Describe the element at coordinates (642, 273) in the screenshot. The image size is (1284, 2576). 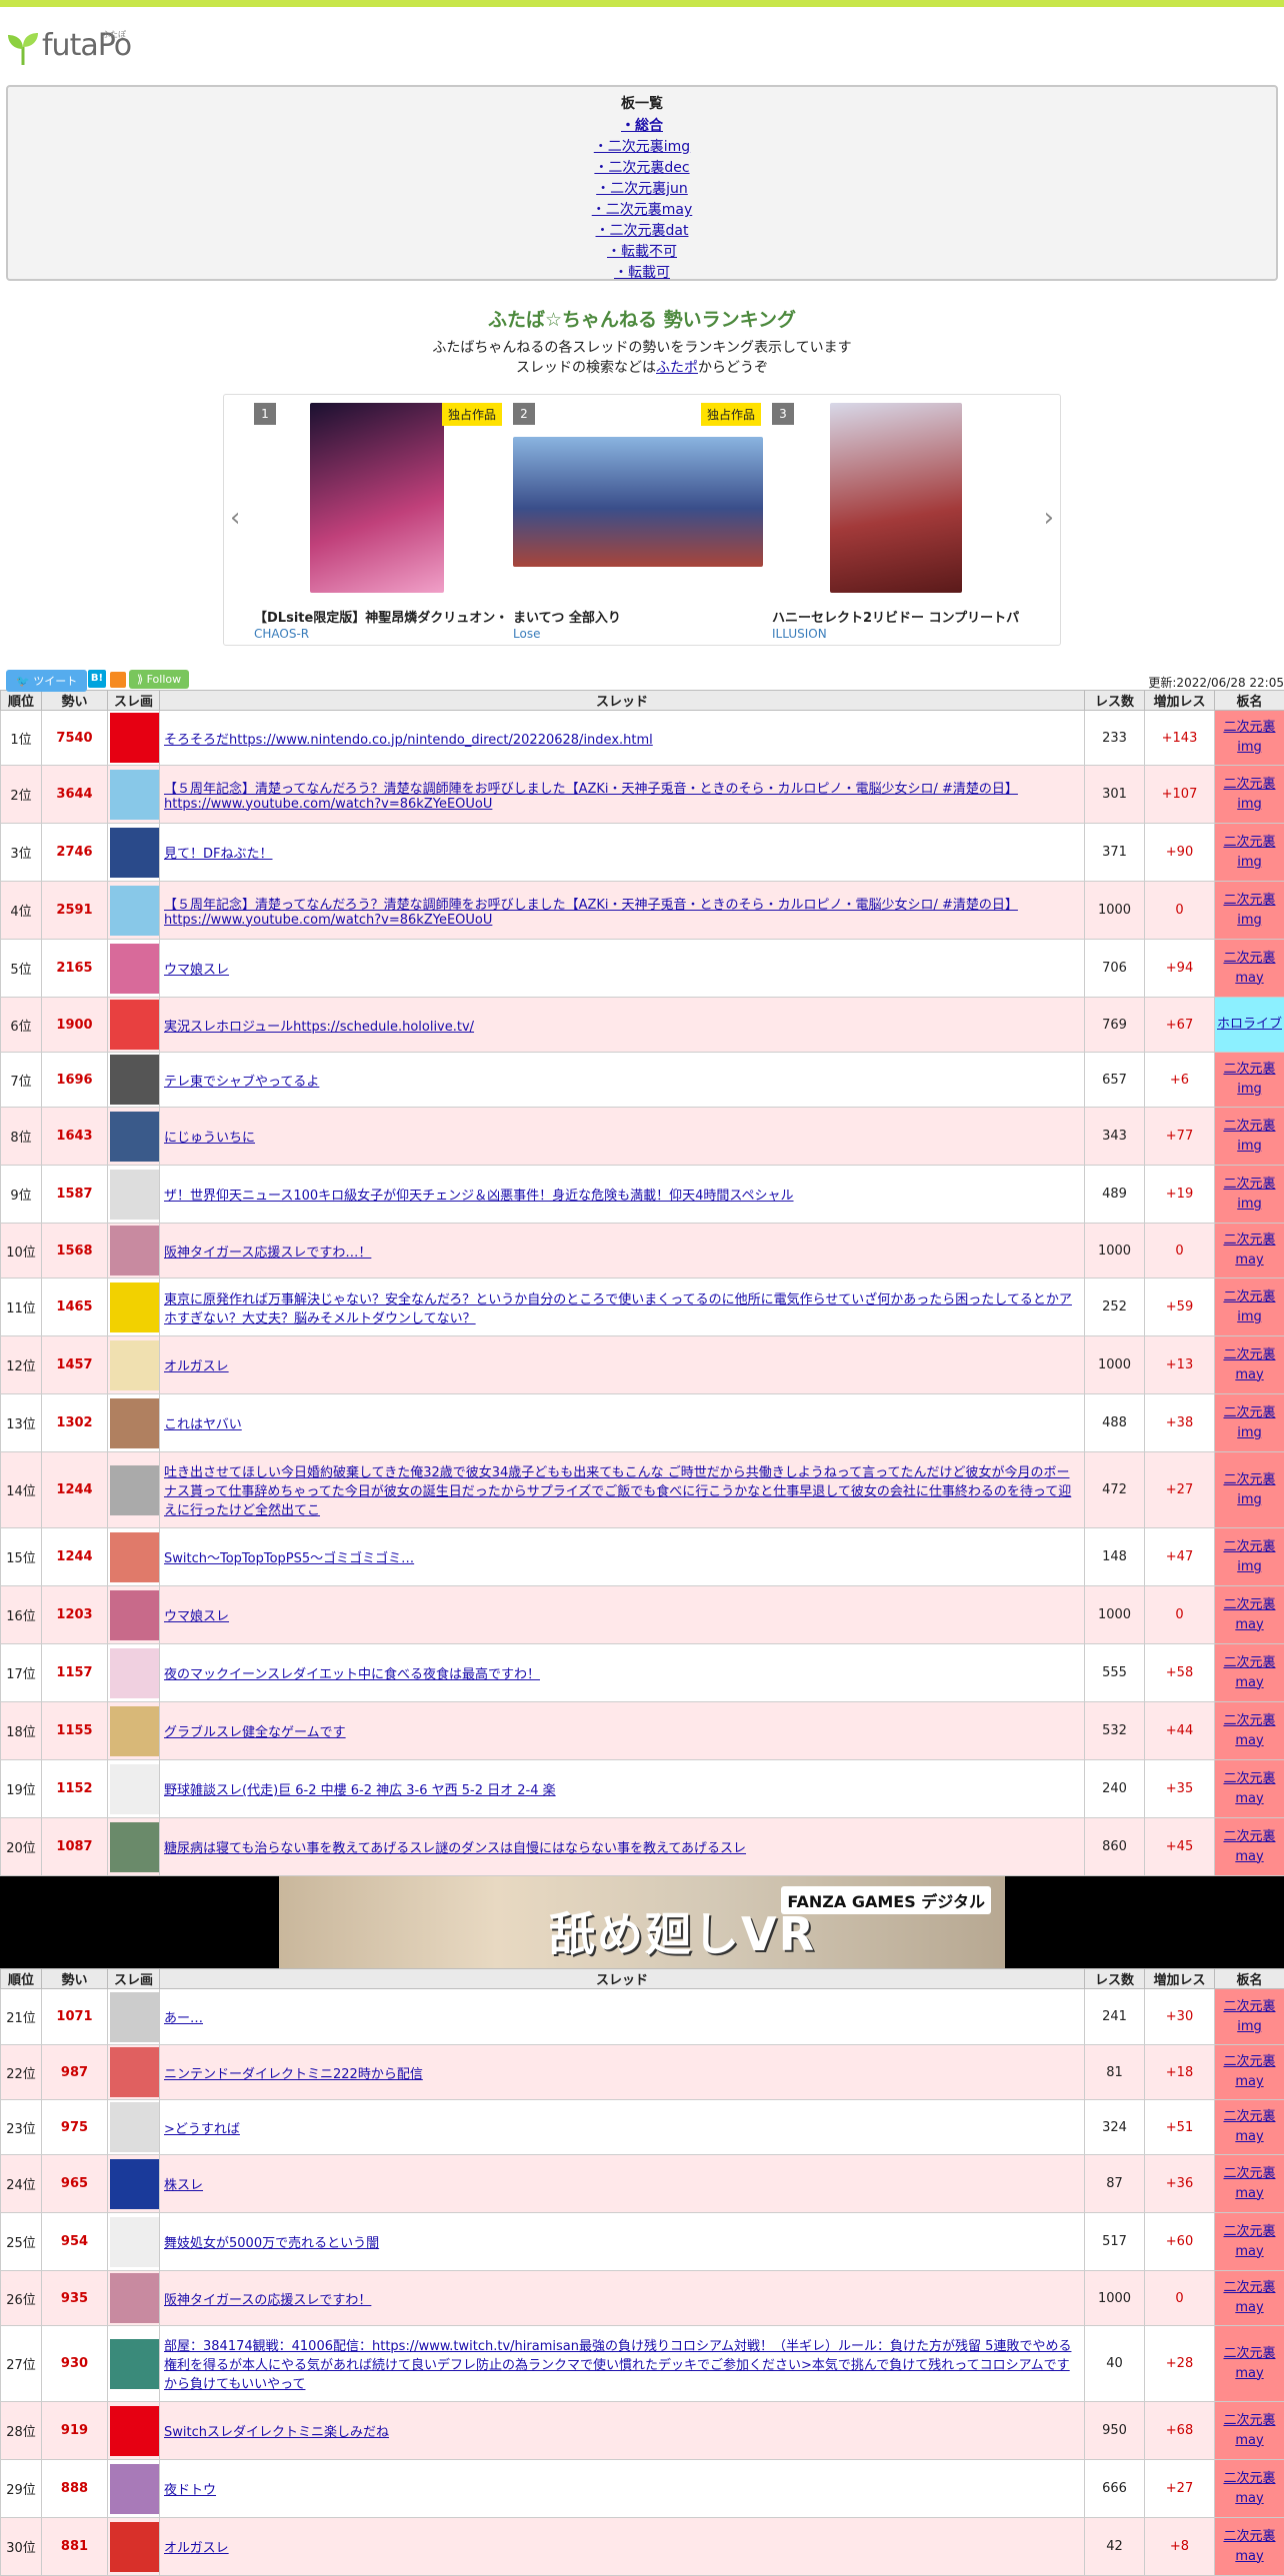
I see `board-link: ・転載可` at that location.